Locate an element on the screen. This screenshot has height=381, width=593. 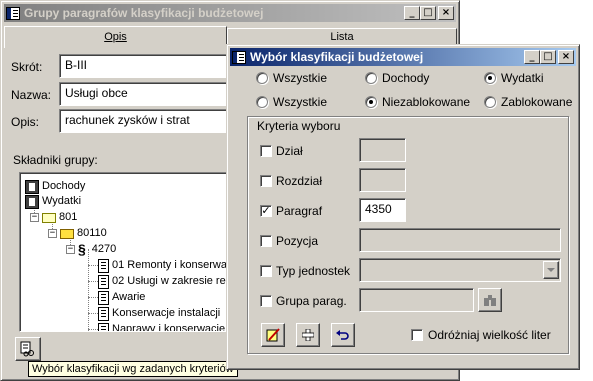
undo-button is located at coordinates (343, 335).